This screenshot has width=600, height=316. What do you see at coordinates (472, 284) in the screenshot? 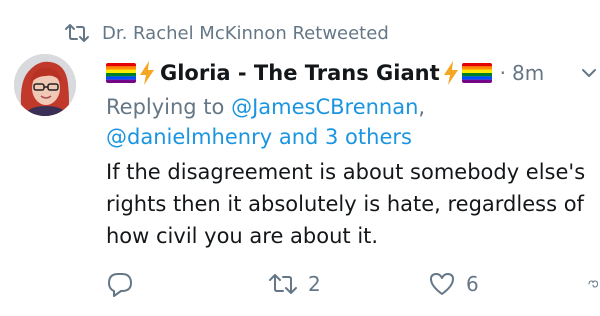
I see `like-count: 6` at bounding box center [472, 284].